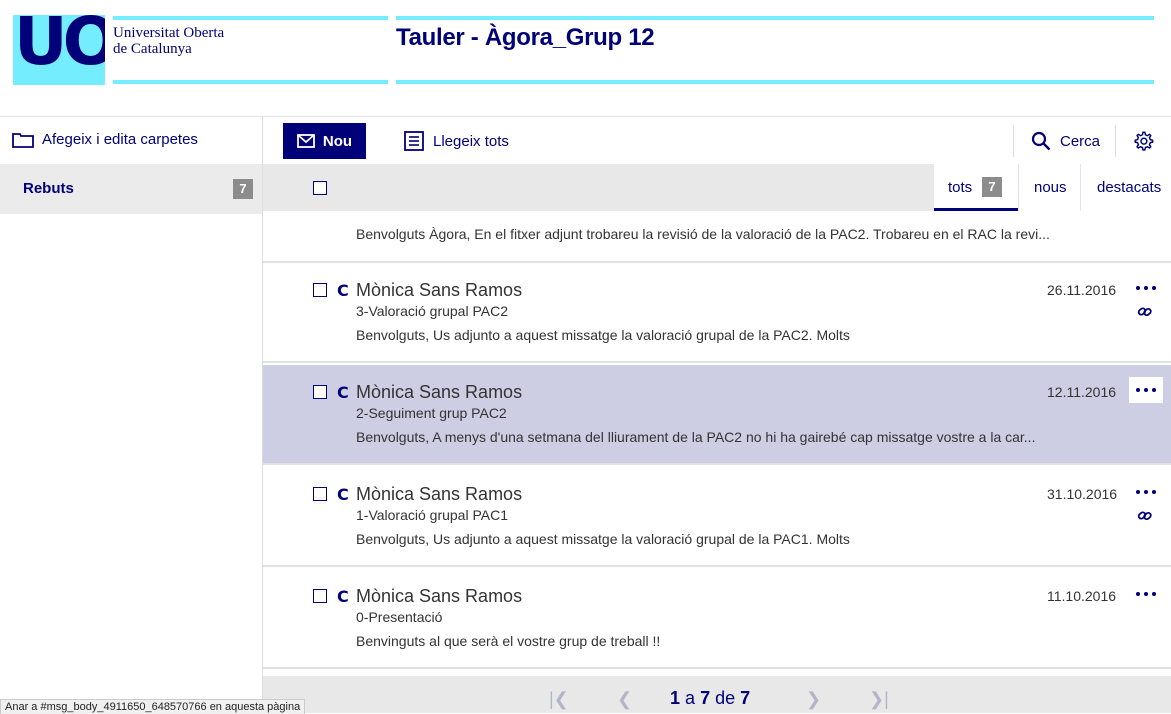 Image resolution: width=1171 pixels, height=714 pixels. What do you see at coordinates (1080, 141) in the screenshot?
I see `search-label: Cerca` at bounding box center [1080, 141].